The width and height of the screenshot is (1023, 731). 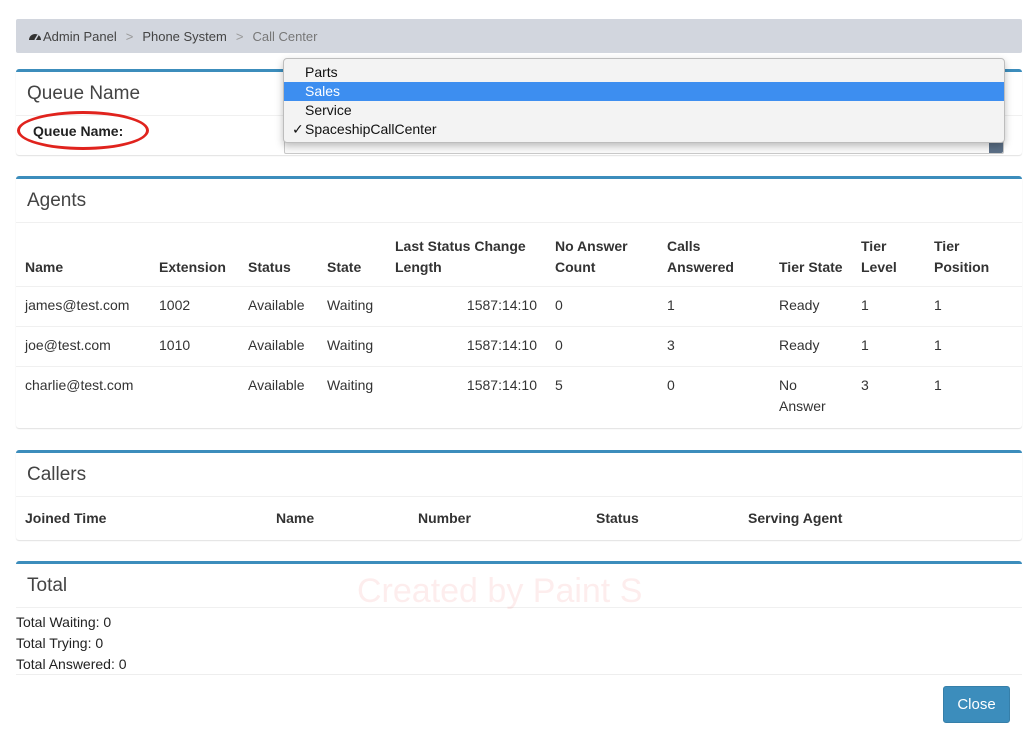 What do you see at coordinates (328, 110) in the screenshot?
I see `option-label: Service` at bounding box center [328, 110].